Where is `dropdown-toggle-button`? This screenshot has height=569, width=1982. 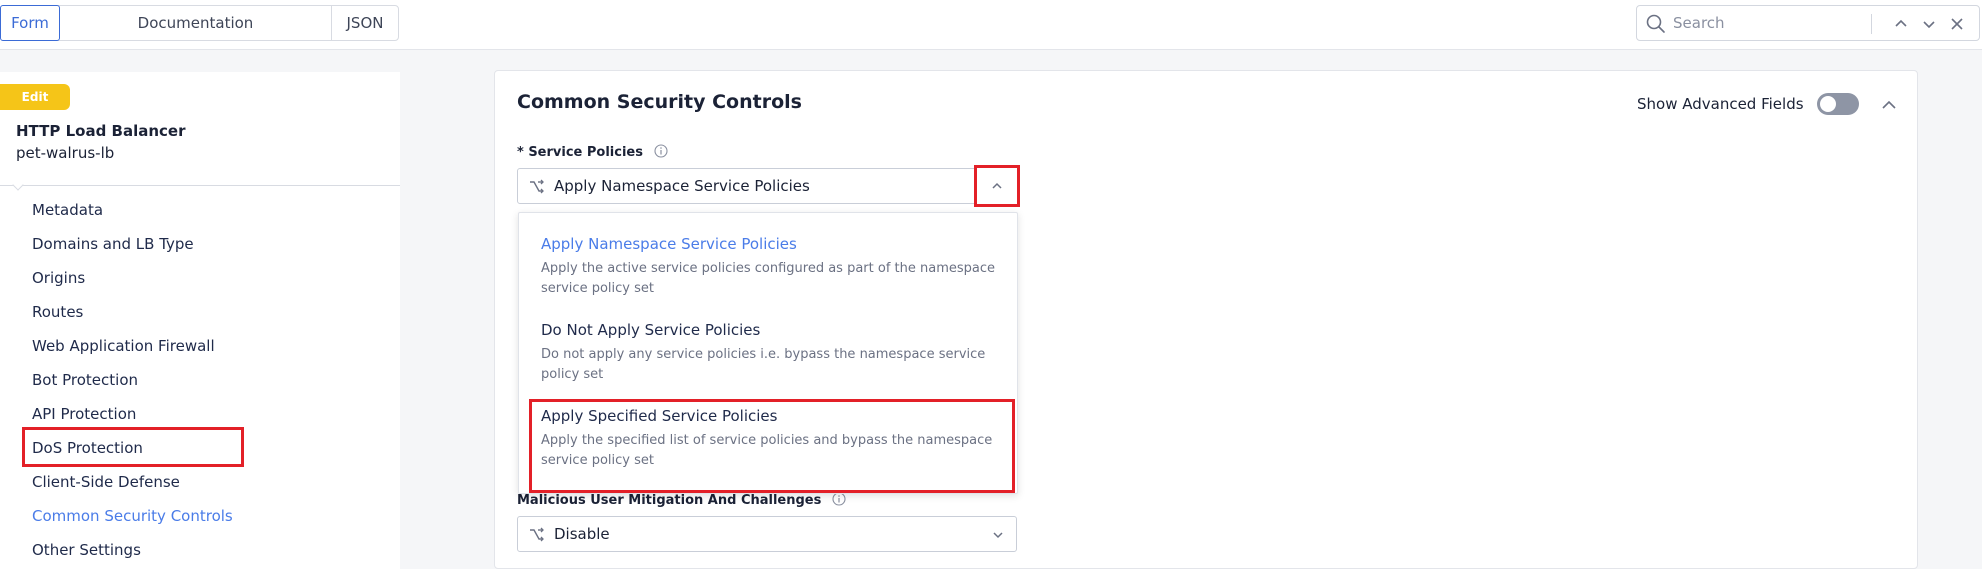 dropdown-toggle-button is located at coordinates (997, 186).